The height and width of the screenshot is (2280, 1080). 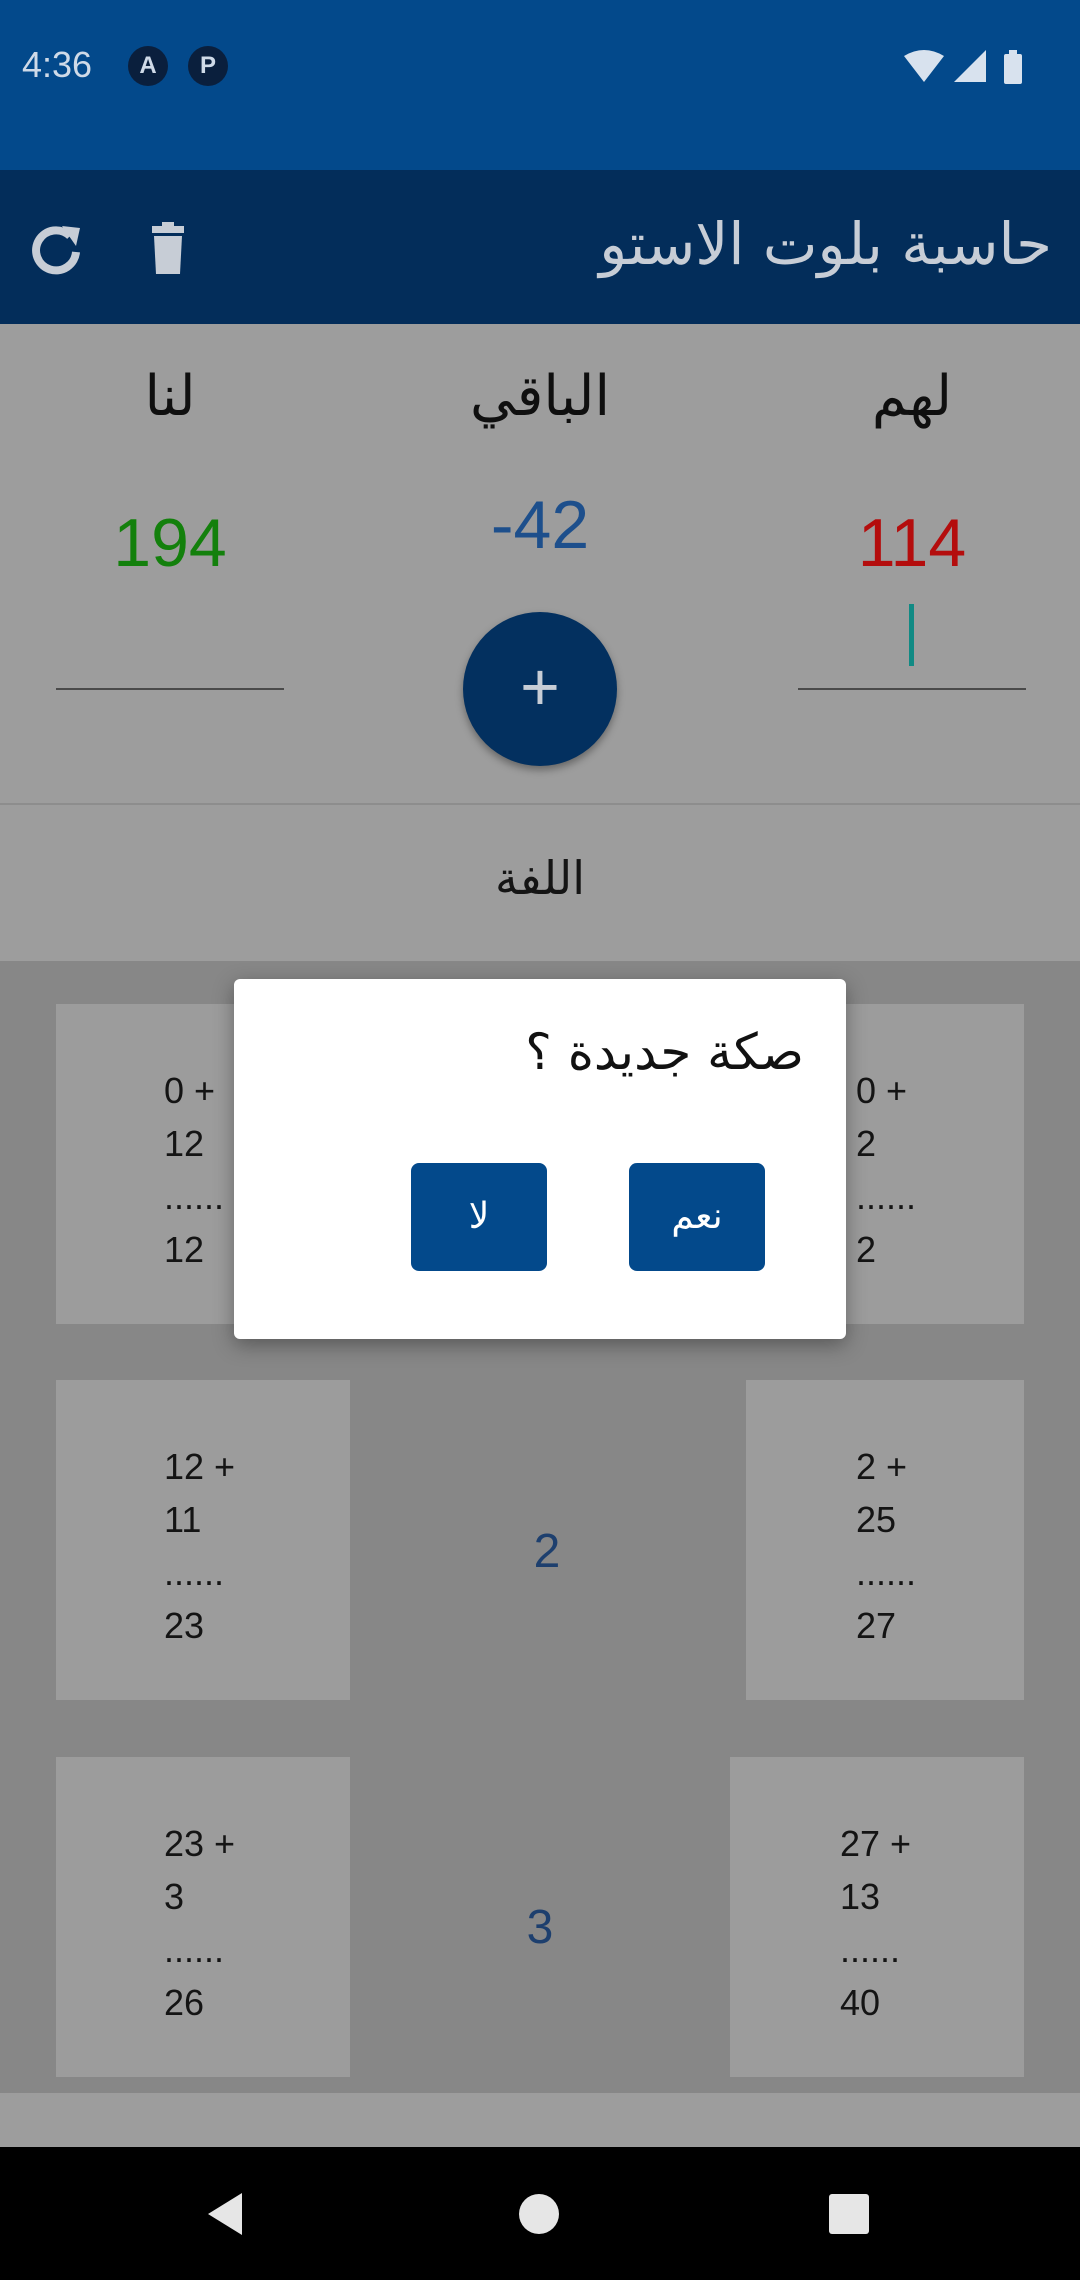 I want to click on round-points: 12, so click(x=184, y=1143).